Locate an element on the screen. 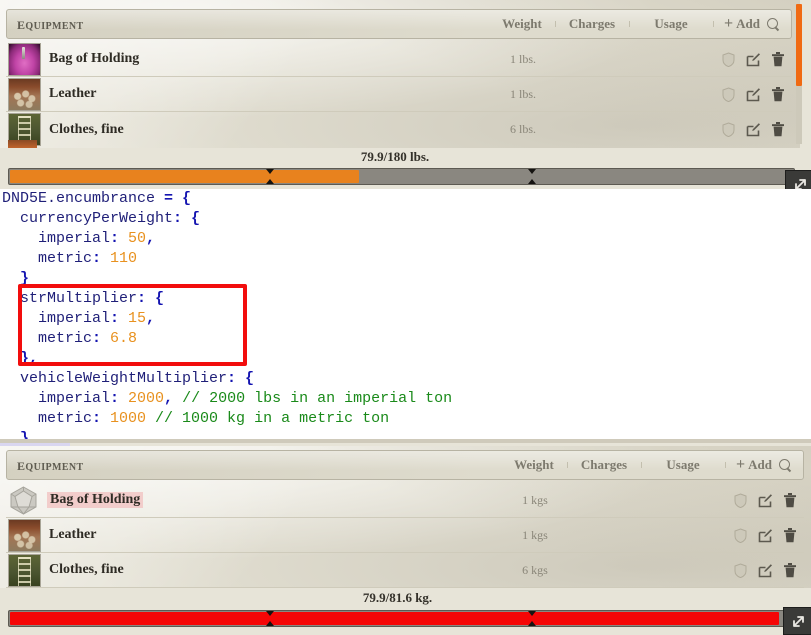 This screenshot has width=811, height=635. plus-icon: + is located at coordinates (741, 464).